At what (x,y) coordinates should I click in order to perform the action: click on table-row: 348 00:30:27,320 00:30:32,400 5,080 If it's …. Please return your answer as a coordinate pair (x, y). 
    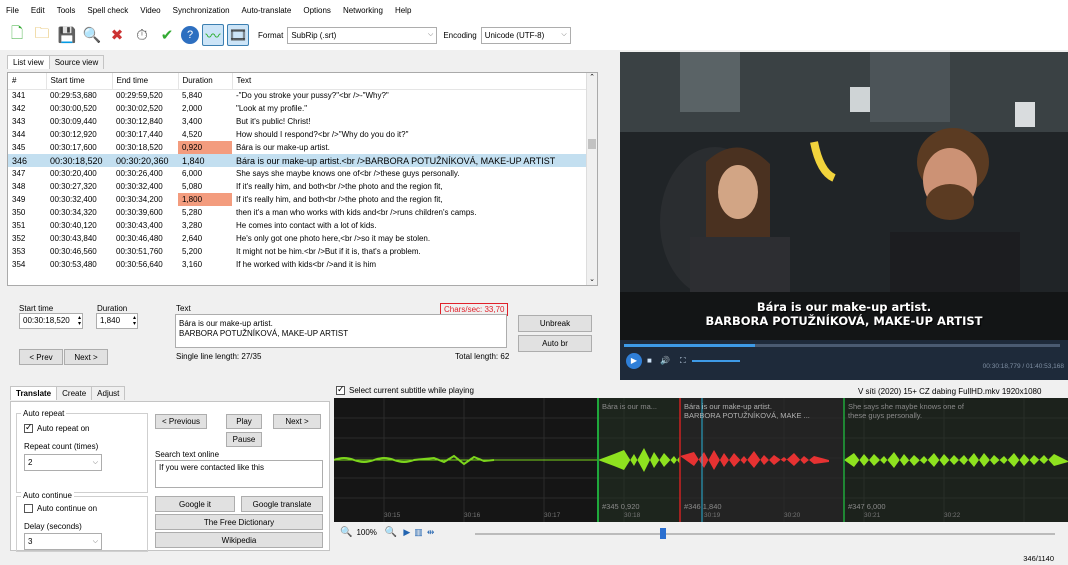
    Looking at the image, I should click on (297, 186).